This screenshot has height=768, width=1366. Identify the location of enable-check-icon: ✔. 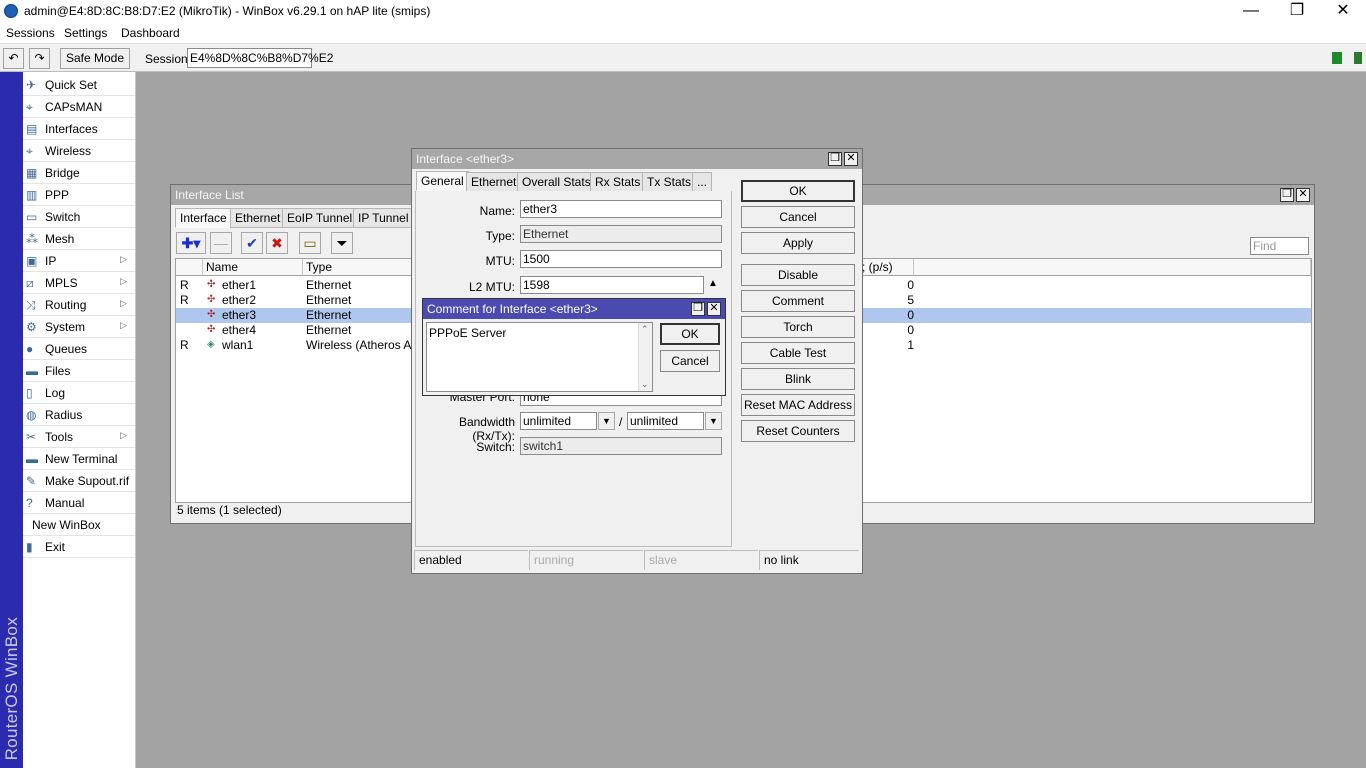
(252, 243).